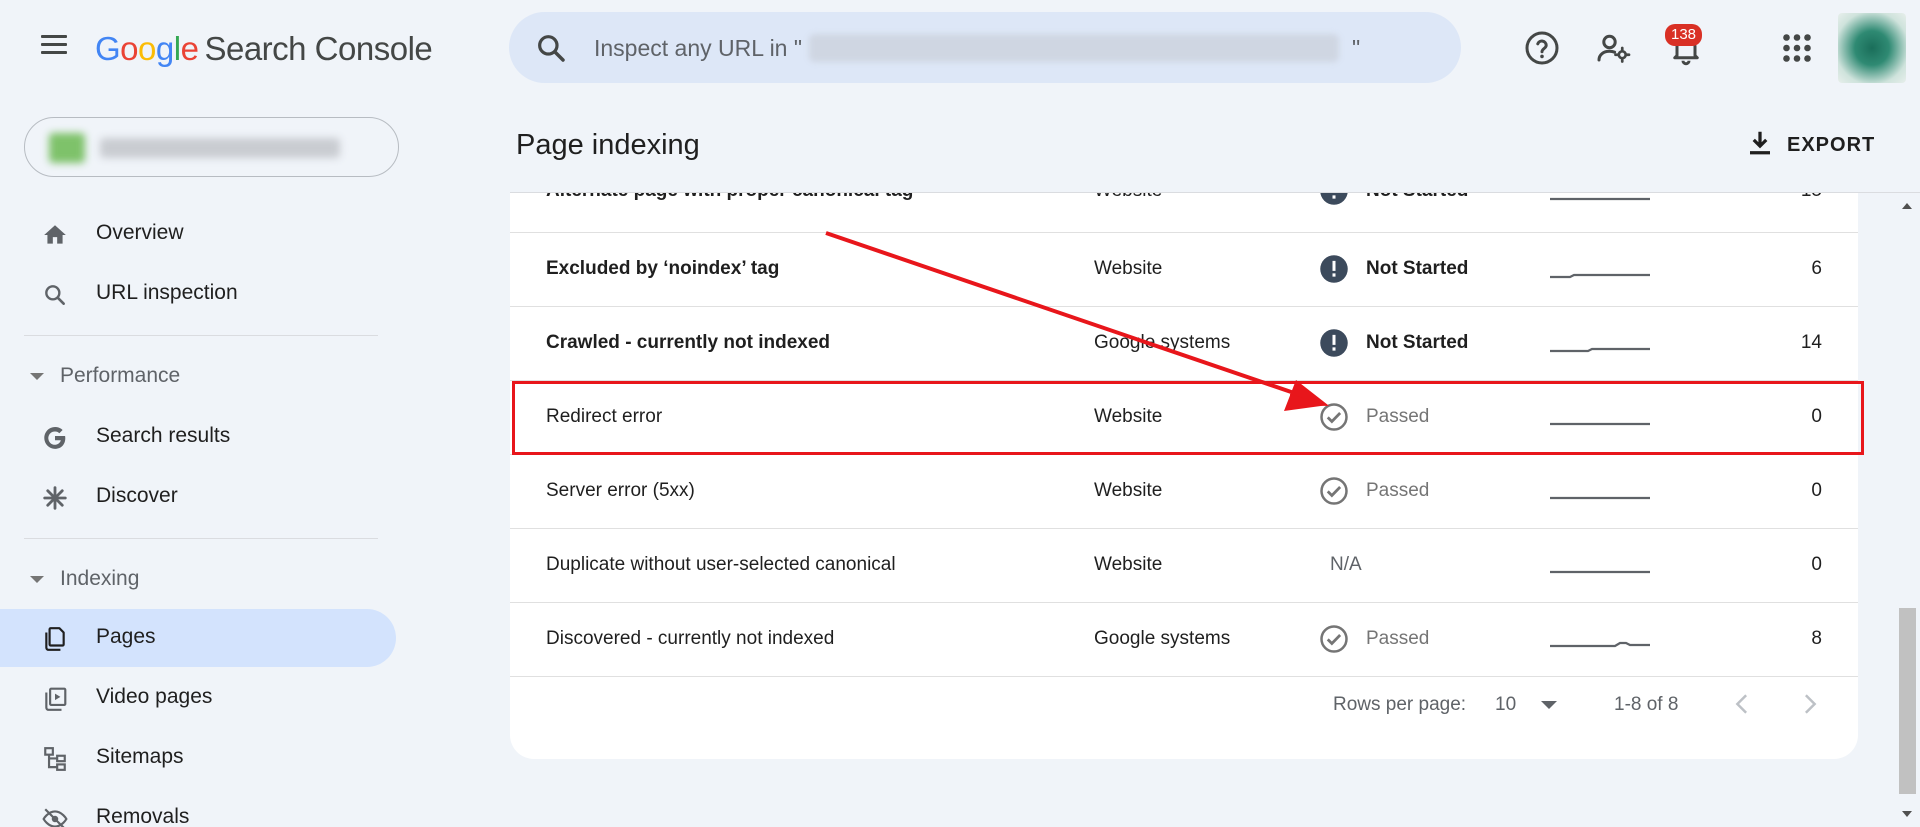 The height and width of the screenshot is (827, 1920). I want to click on reason-cell: Alternate page with proper canonical tag, so click(729, 197).